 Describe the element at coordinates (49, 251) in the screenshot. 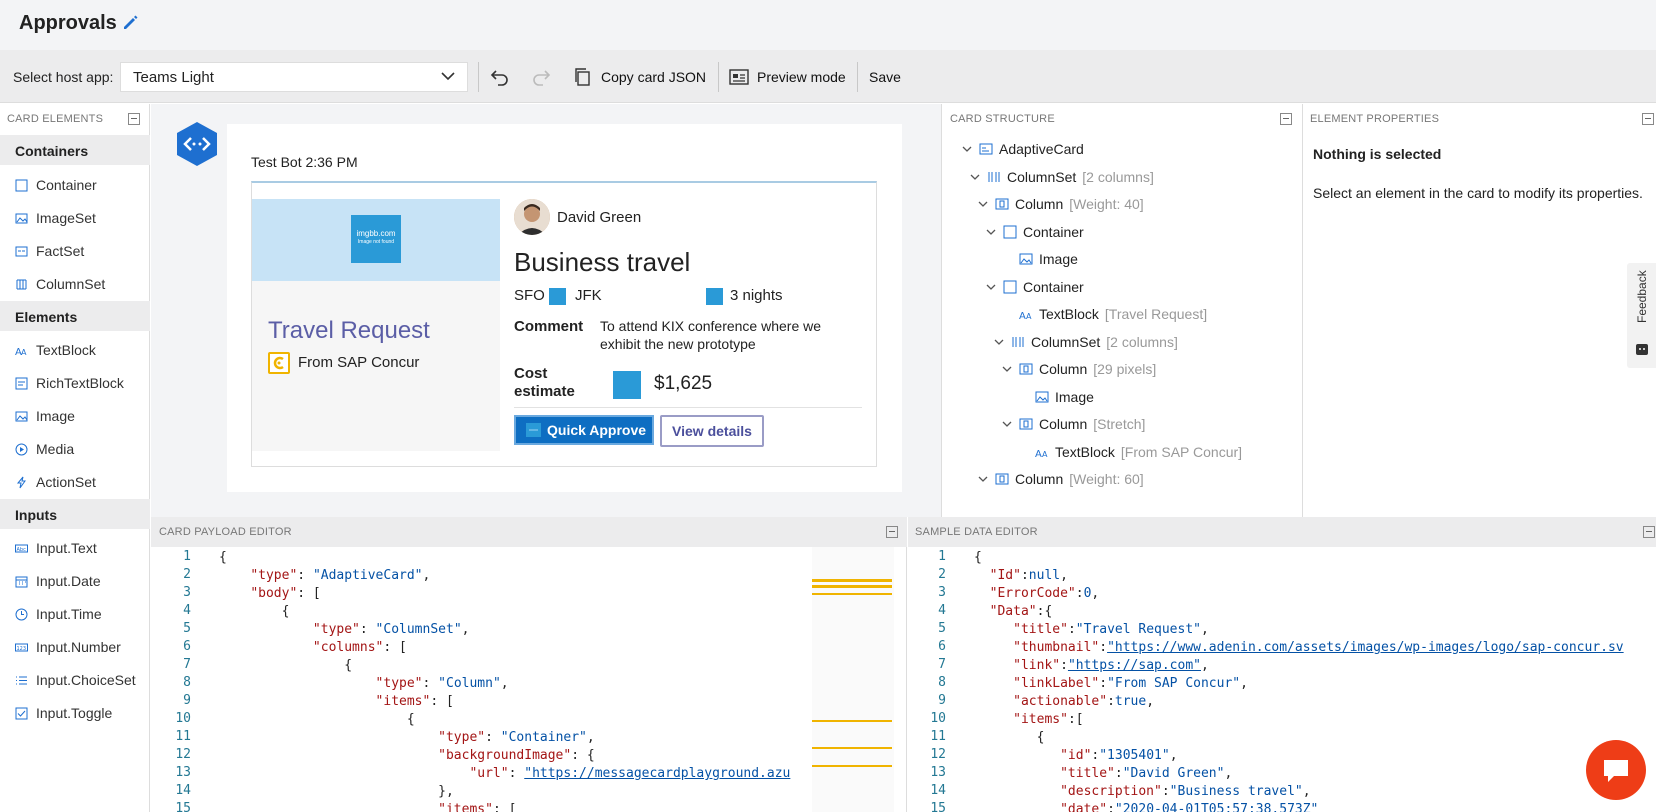

I see `palette-item-factset: FactSet` at that location.